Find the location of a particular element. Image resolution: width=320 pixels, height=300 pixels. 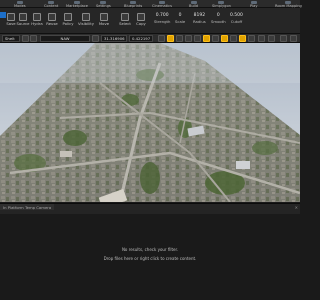

reuse-icon is located at coordinates (52, 17).